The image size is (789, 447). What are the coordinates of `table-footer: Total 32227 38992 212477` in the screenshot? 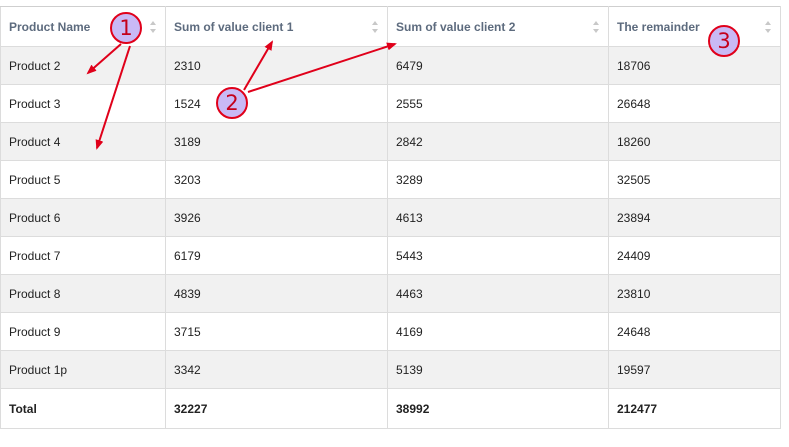 It's located at (390, 408).